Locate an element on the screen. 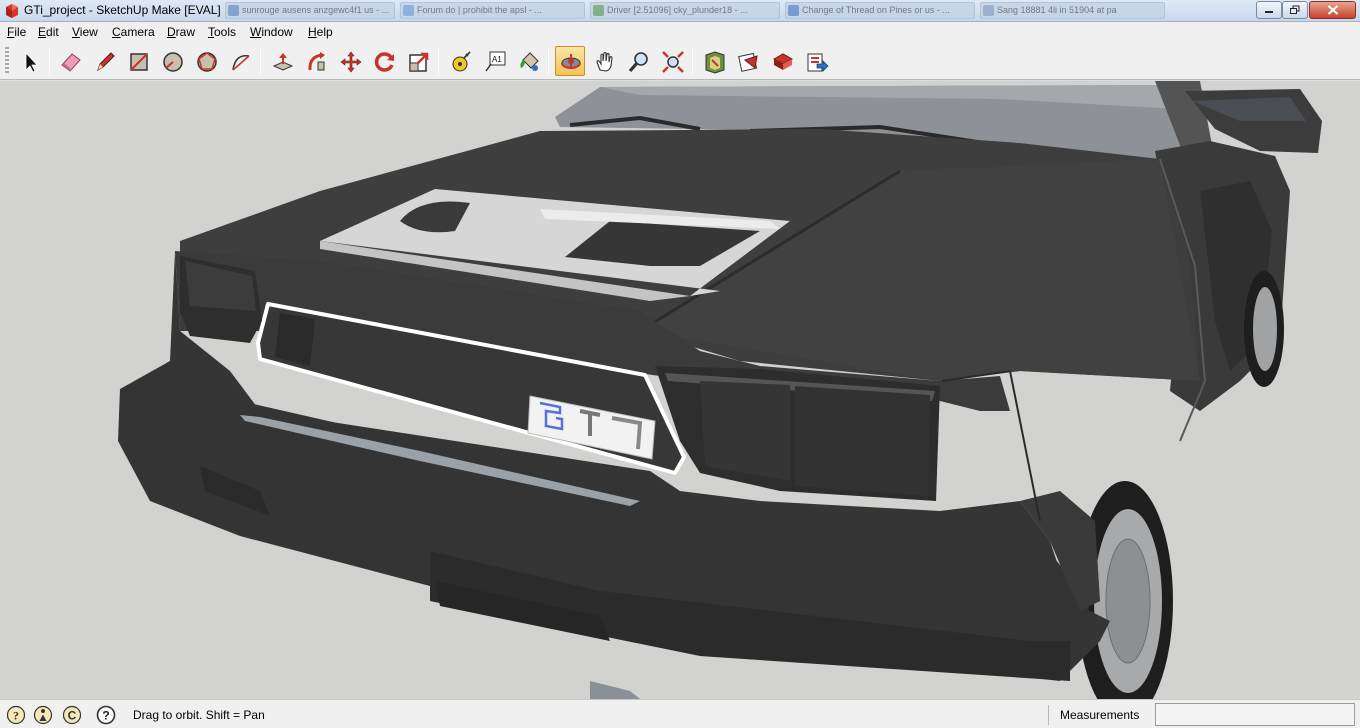 The width and height of the screenshot is (1360, 728). eraser-tool-button is located at coordinates (70, 61).